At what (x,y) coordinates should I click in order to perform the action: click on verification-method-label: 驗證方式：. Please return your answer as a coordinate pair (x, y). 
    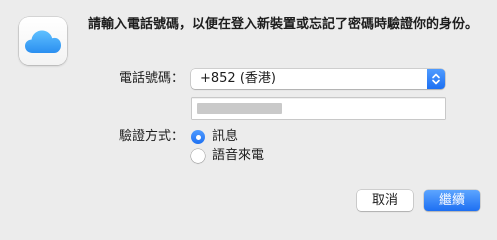
    Looking at the image, I should click on (151, 136).